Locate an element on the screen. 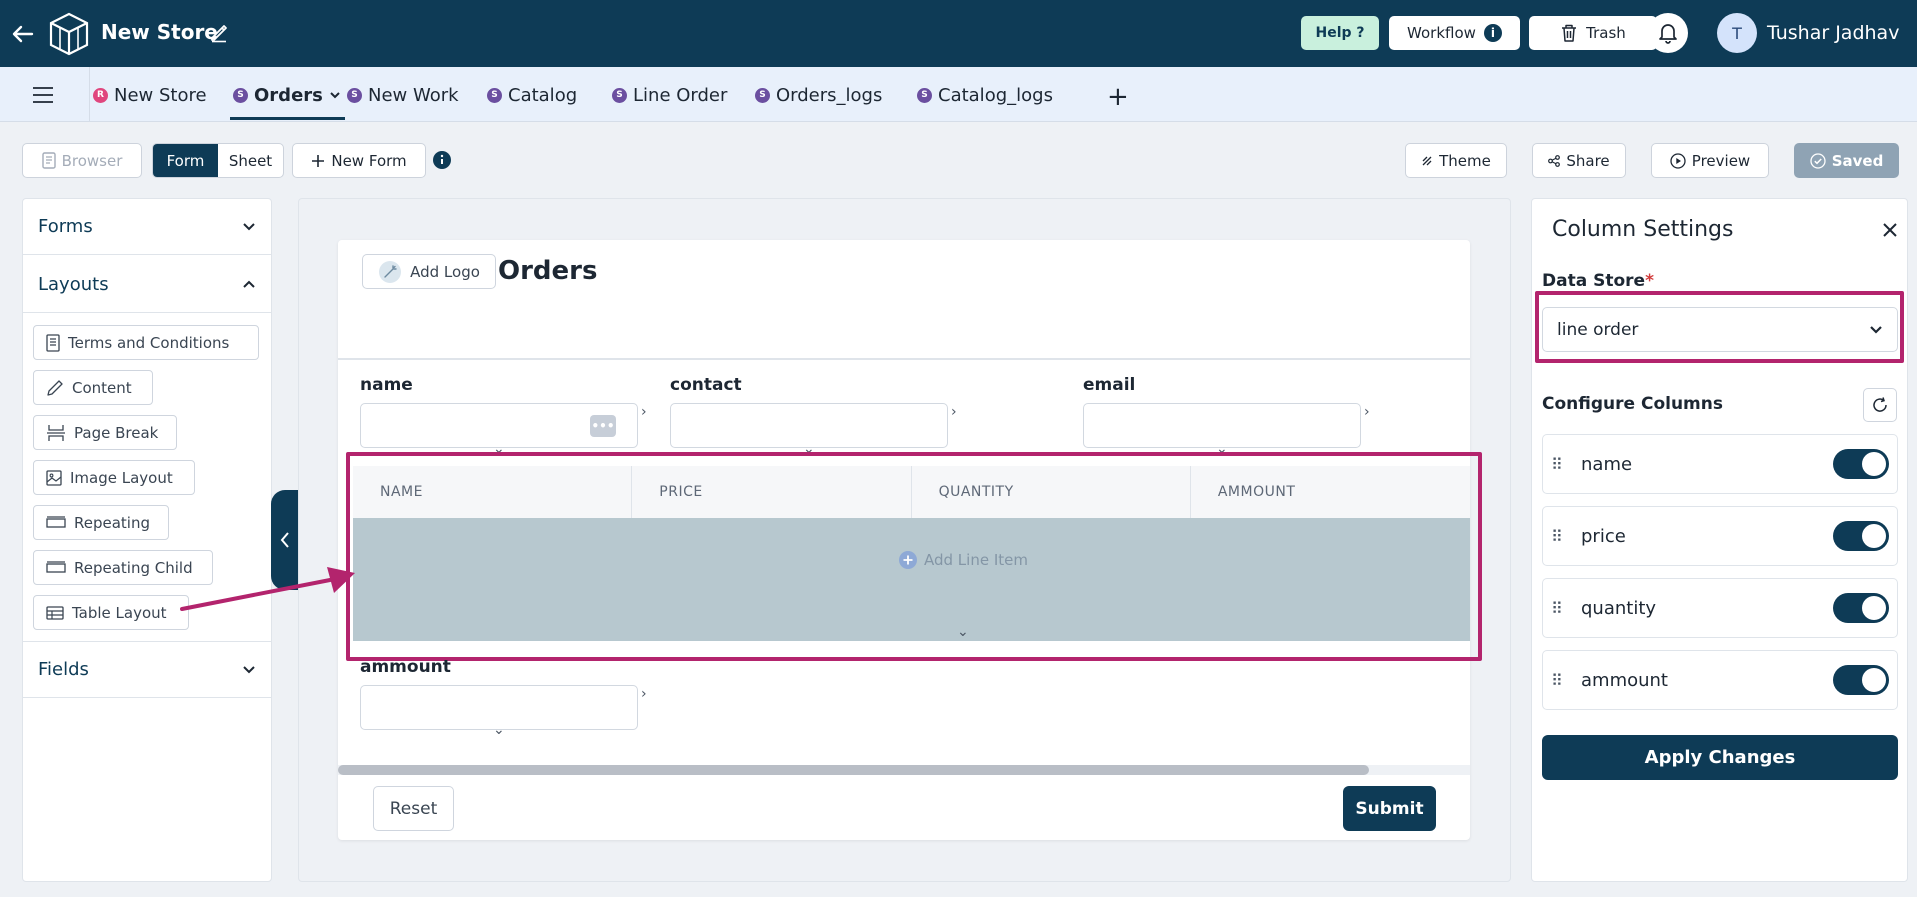 Image resolution: width=1917 pixels, height=897 pixels. workflow-button: Workflow i is located at coordinates (1454, 33).